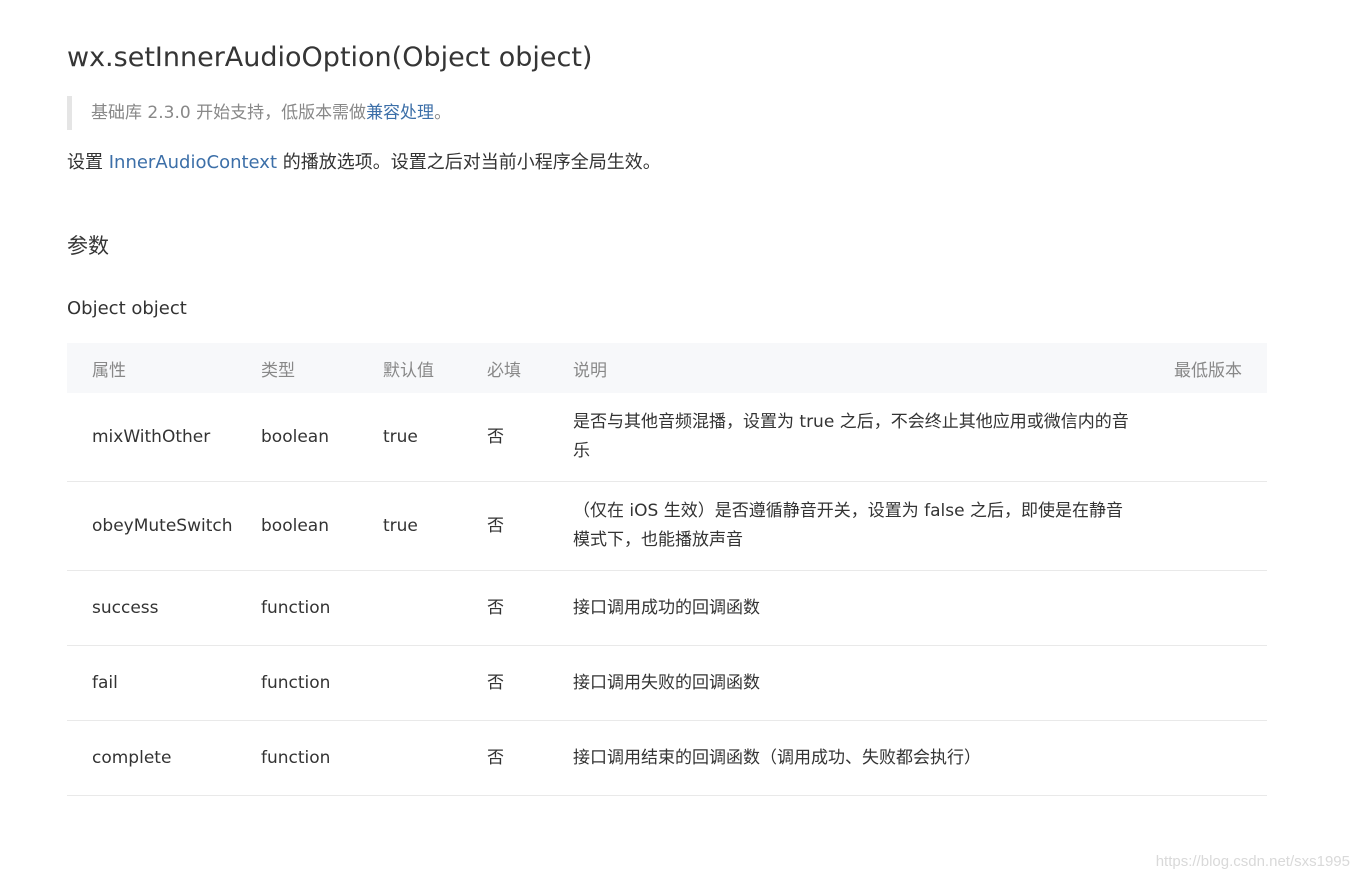 This screenshot has width=1358, height=880. Describe the element at coordinates (127, 308) in the screenshot. I see `object-label: Object object` at that location.